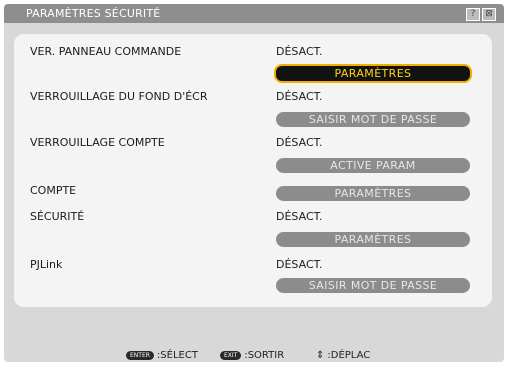 Image resolution: width=508 pixels, height=366 pixels. Describe the element at coordinates (299, 216) in the screenshot. I see `row-value-security: DÉSACT.` at that location.